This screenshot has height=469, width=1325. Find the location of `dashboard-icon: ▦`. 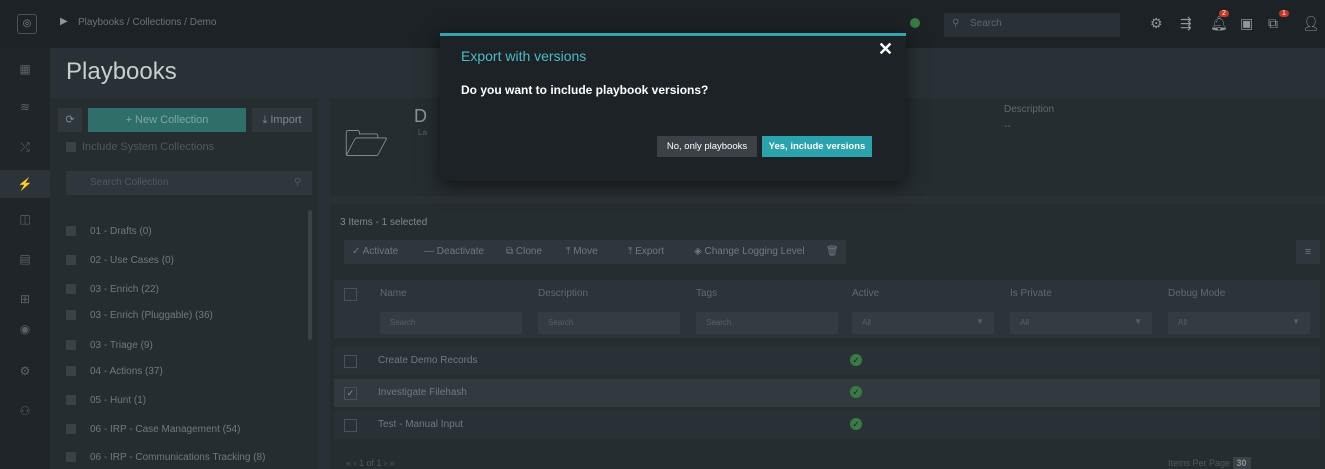

dashboard-icon: ▦ is located at coordinates (25, 69).